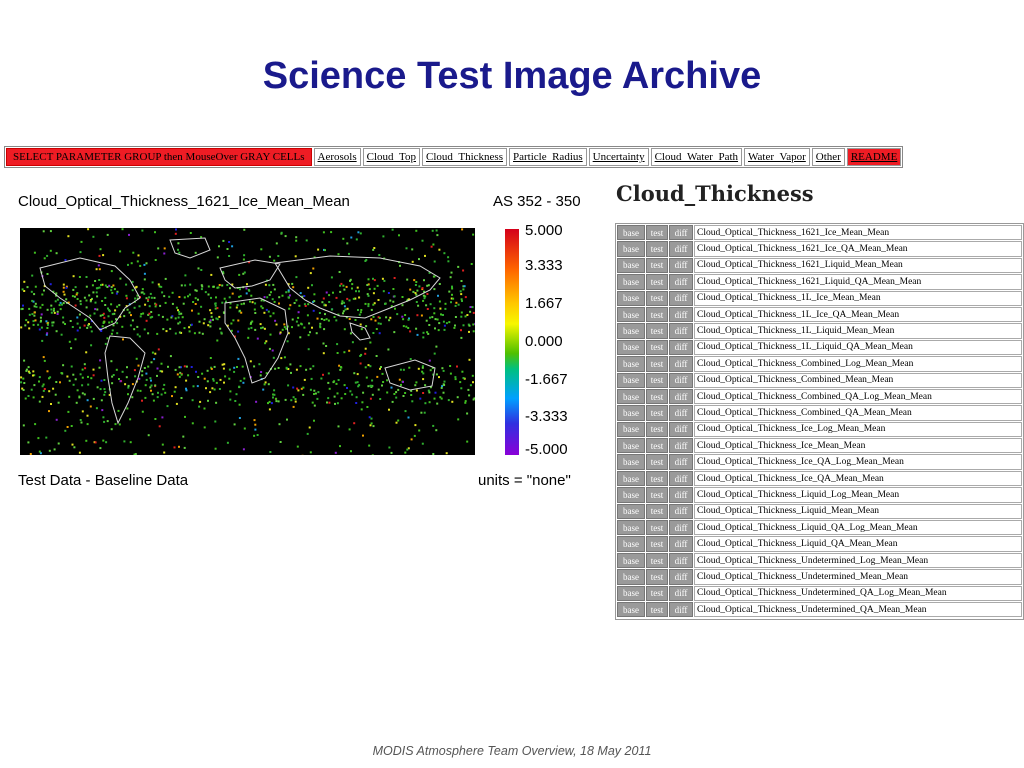 This screenshot has width=1024, height=768. What do you see at coordinates (391, 157) in the screenshot?
I see `nav-tab-cloud-top: Cloud_Top` at bounding box center [391, 157].